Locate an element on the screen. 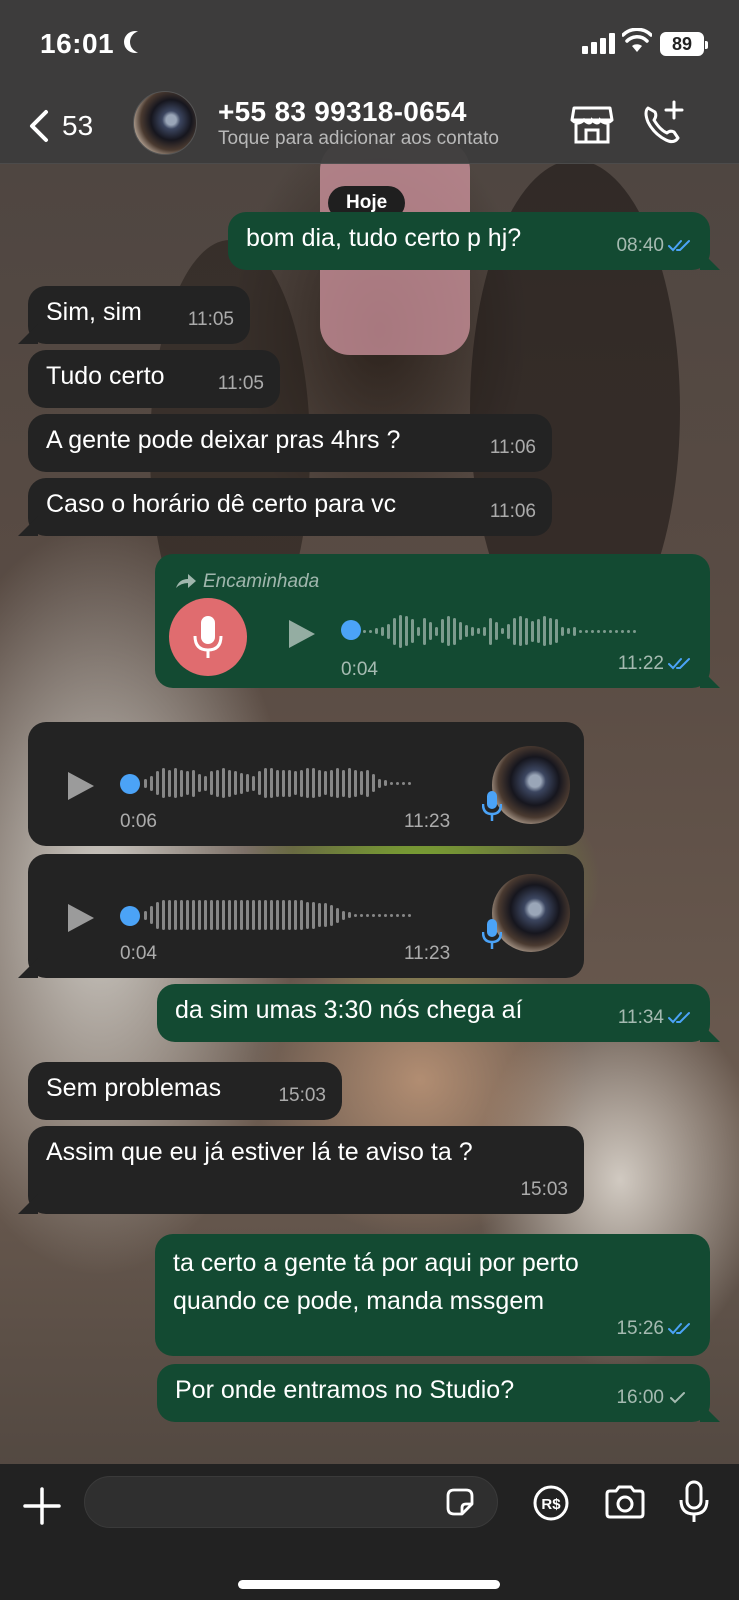  message-text: Assim que eu já estiver lá te aviso ta ? is located at coordinates (259, 1152).